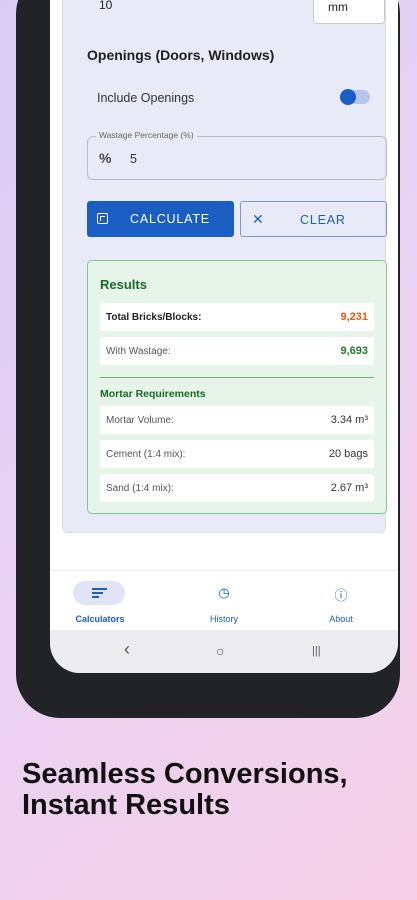  What do you see at coordinates (146, 454) in the screenshot?
I see `cement-label: Cement (1:4 mix):` at bounding box center [146, 454].